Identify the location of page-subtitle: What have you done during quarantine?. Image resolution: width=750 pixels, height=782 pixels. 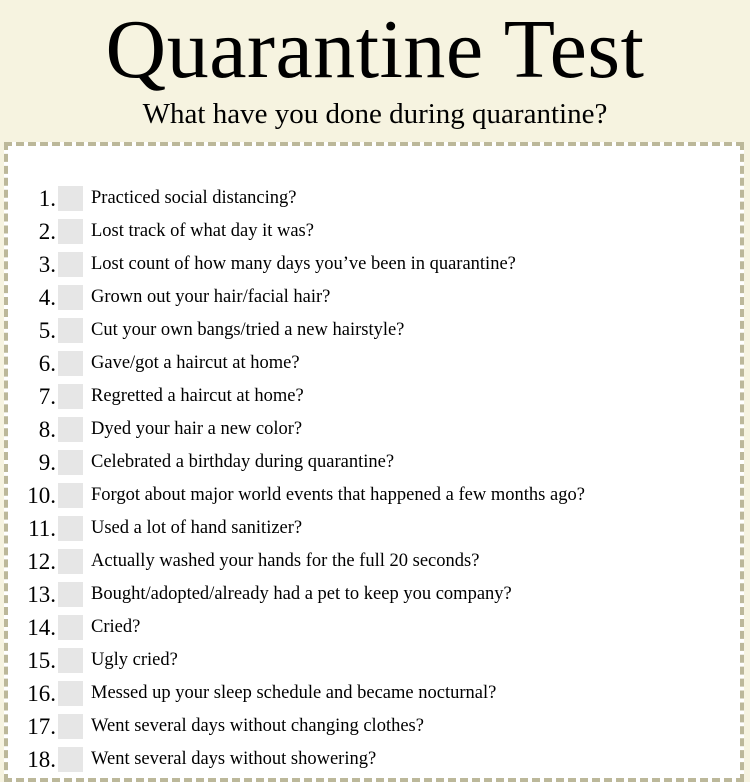
(375, 114).